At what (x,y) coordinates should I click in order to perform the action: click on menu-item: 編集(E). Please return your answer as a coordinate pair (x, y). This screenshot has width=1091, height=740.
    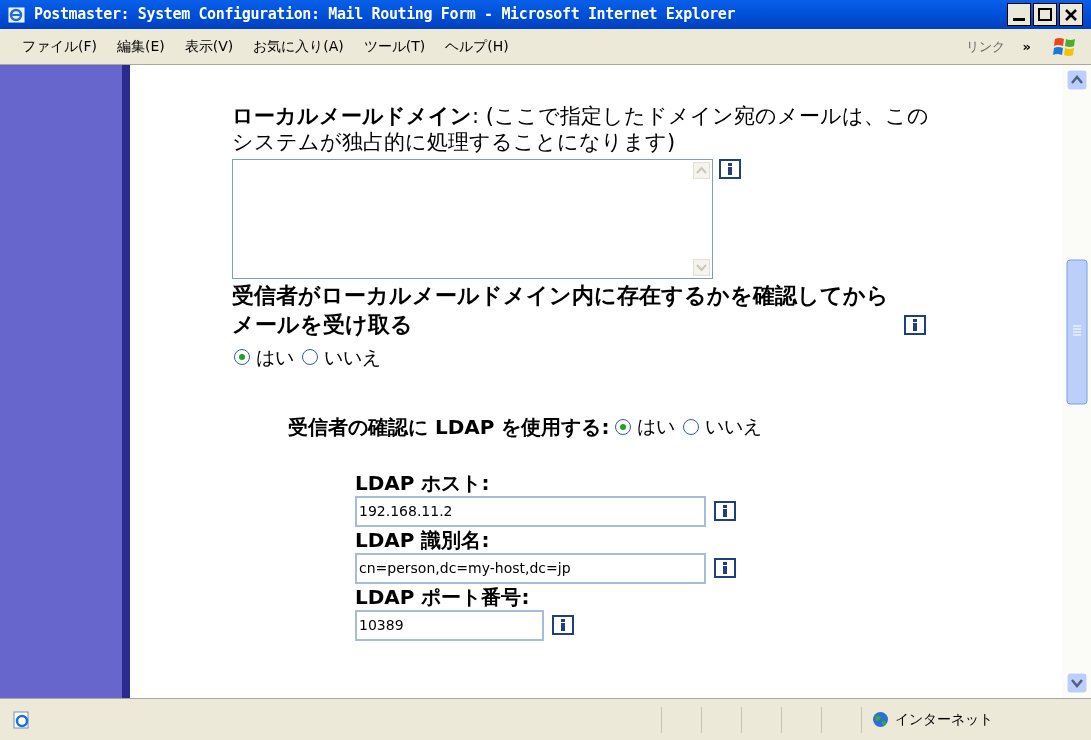
    Looking at the image, I should click on (141, 46).